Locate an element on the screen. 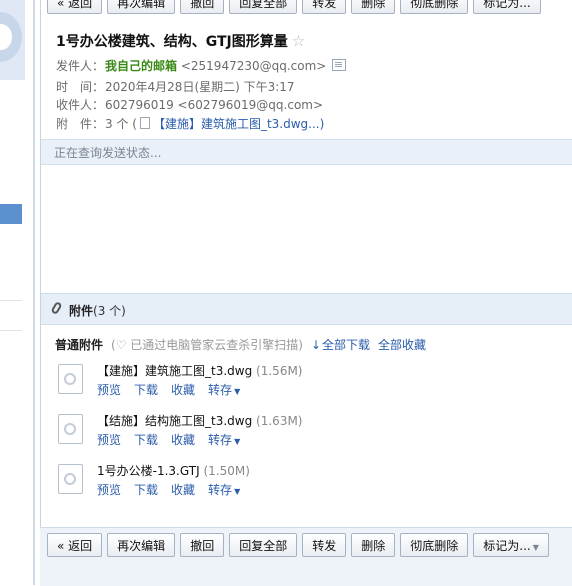 The height and width of the screenshot is (586, 572). attachment-name-row: 【结施】结构施工图_t3.dwg (1.63M) is located at coordinates (199, 420).